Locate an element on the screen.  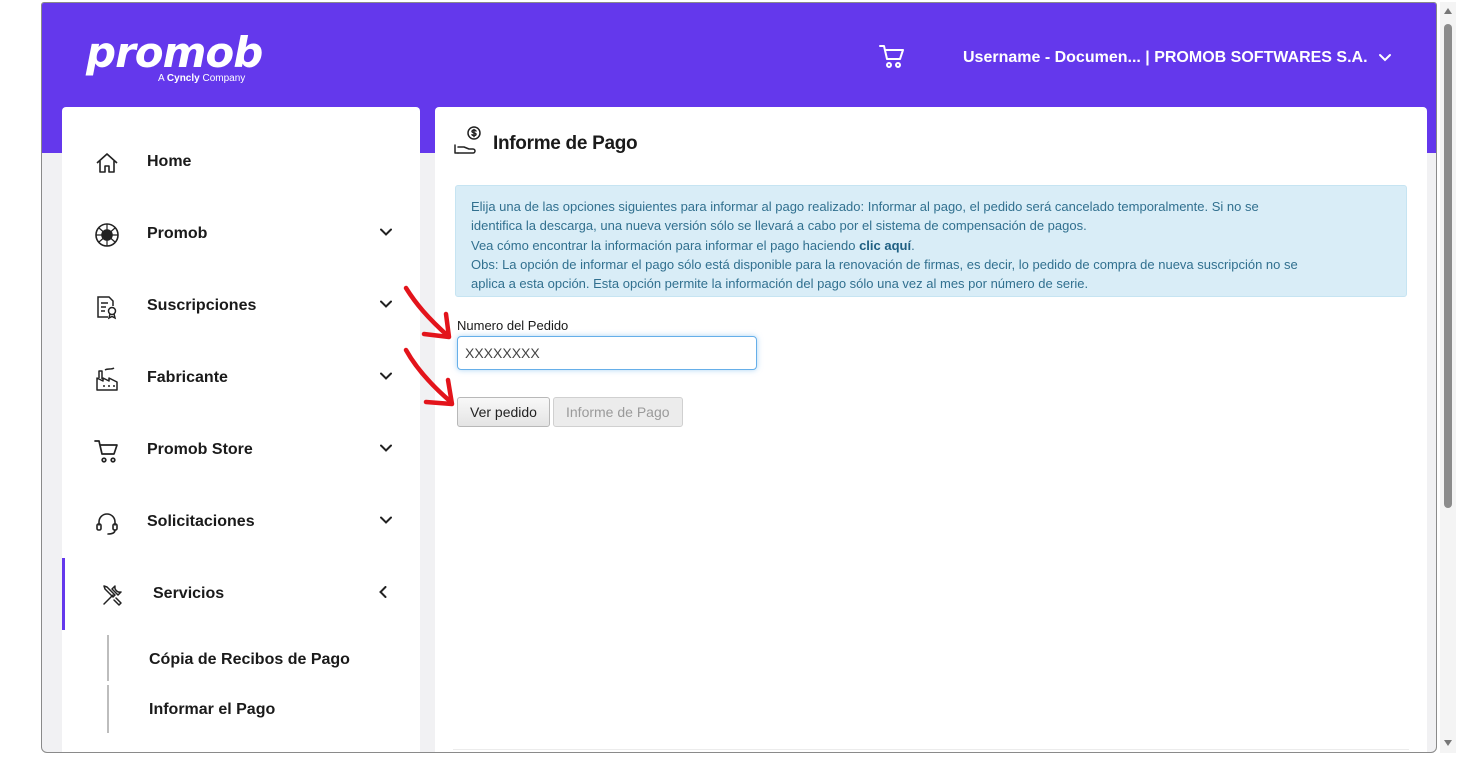
sidebar-item-promob-store: Promob Store is located at coordinates (241, 450).